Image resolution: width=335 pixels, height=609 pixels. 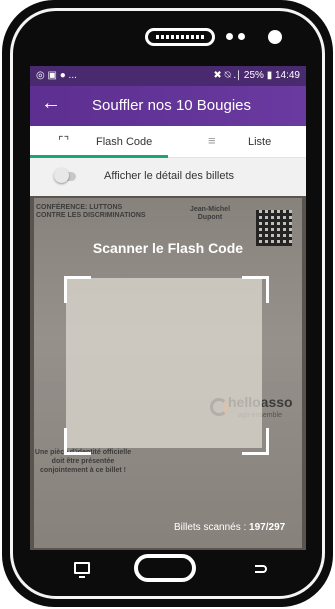 I want to click on scanner-title: Scanner le Flash Code, so click(x=168, y=248).